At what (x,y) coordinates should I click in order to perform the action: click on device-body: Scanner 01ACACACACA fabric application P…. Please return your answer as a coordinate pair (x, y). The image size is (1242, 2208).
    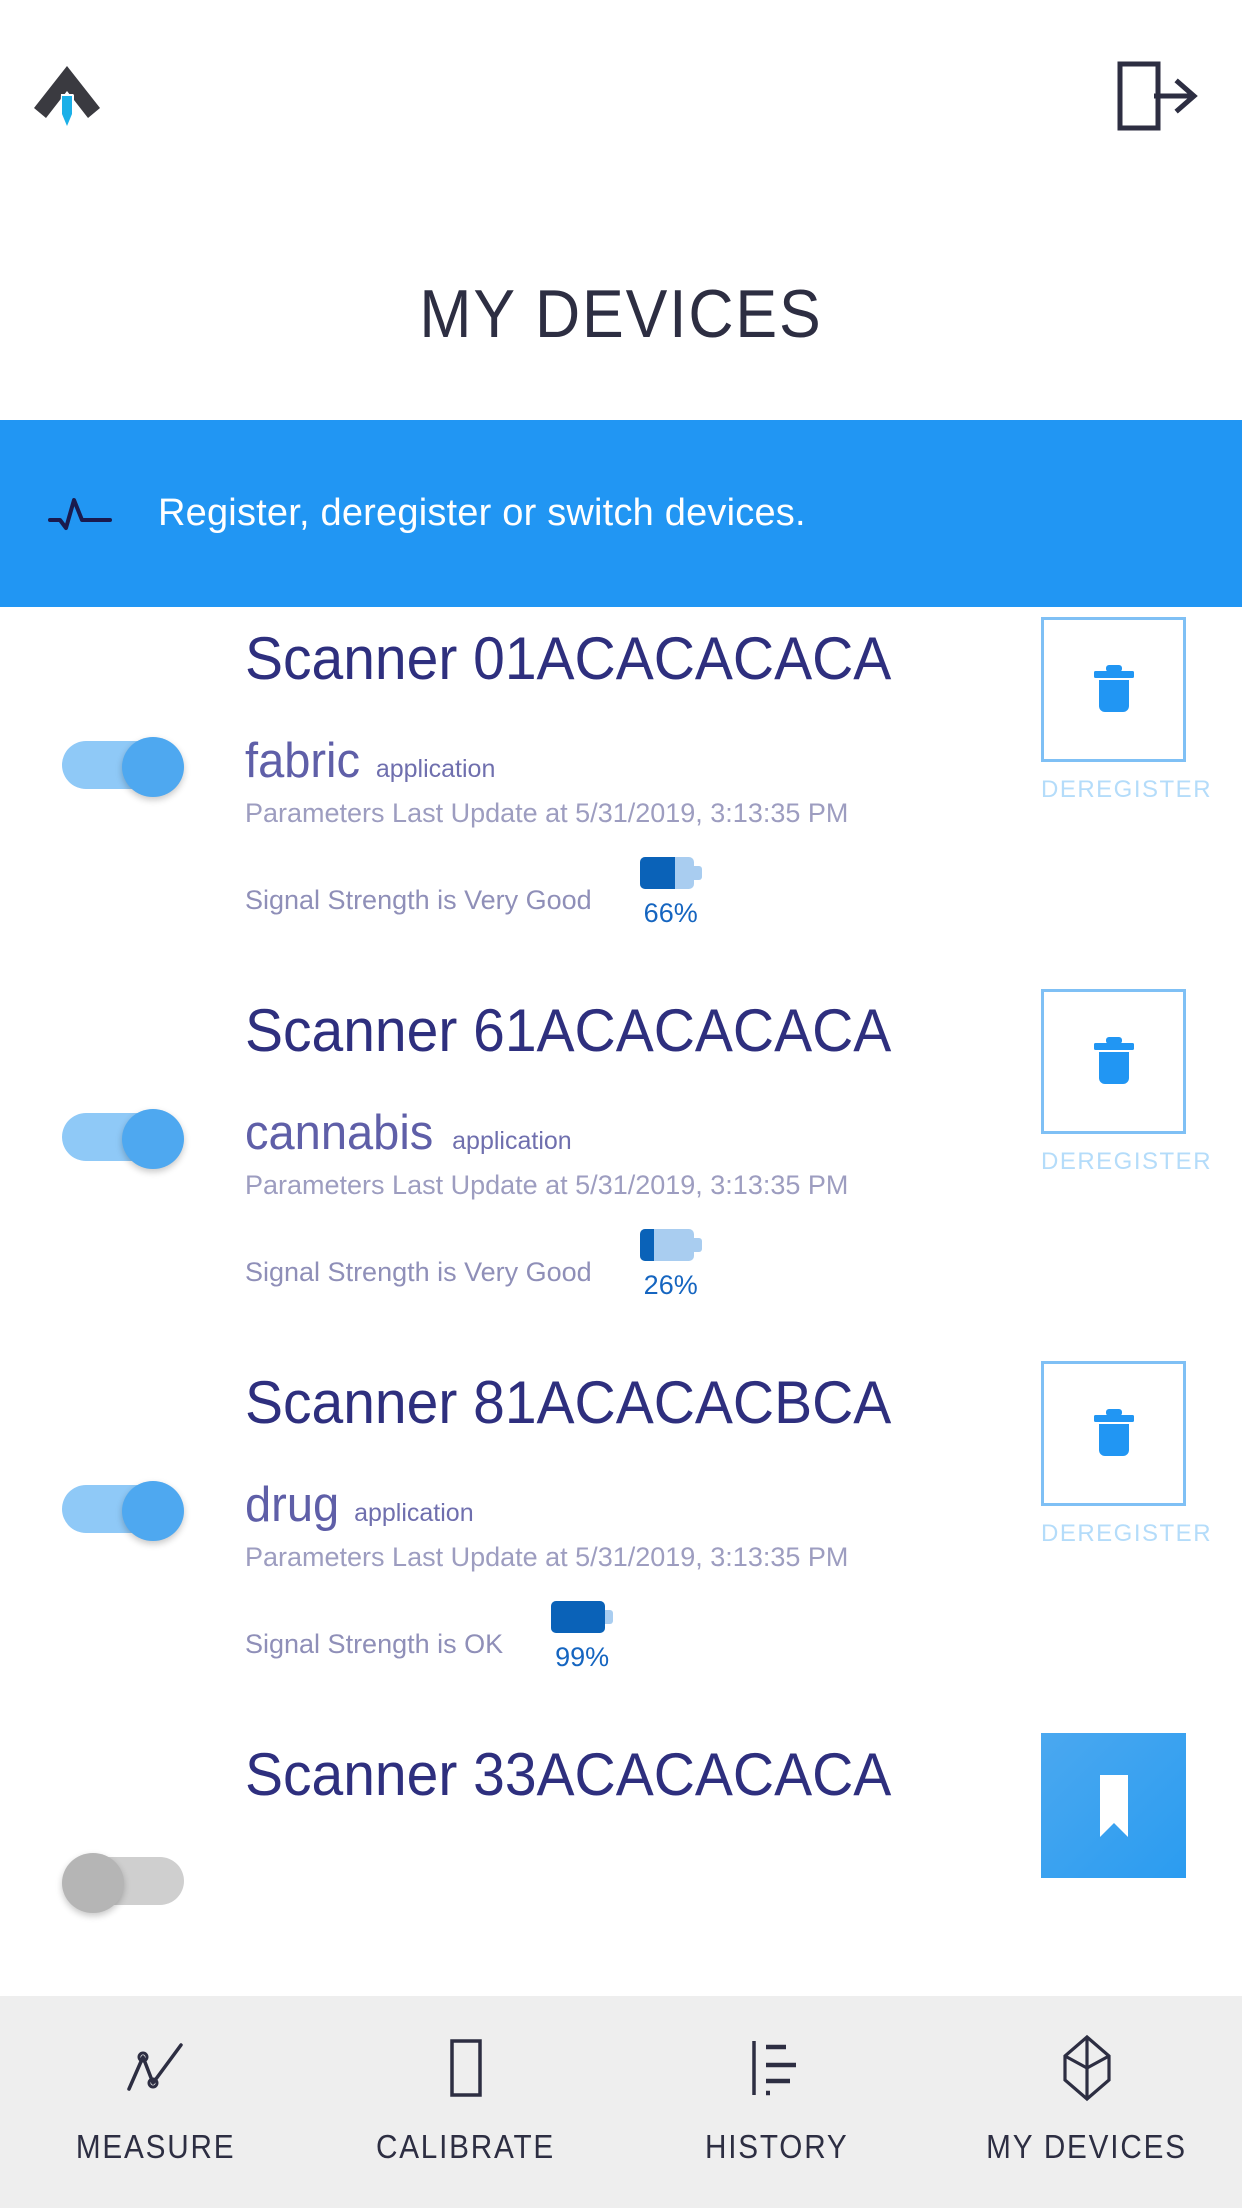
    Looking at the image, I should click on (630, 771).